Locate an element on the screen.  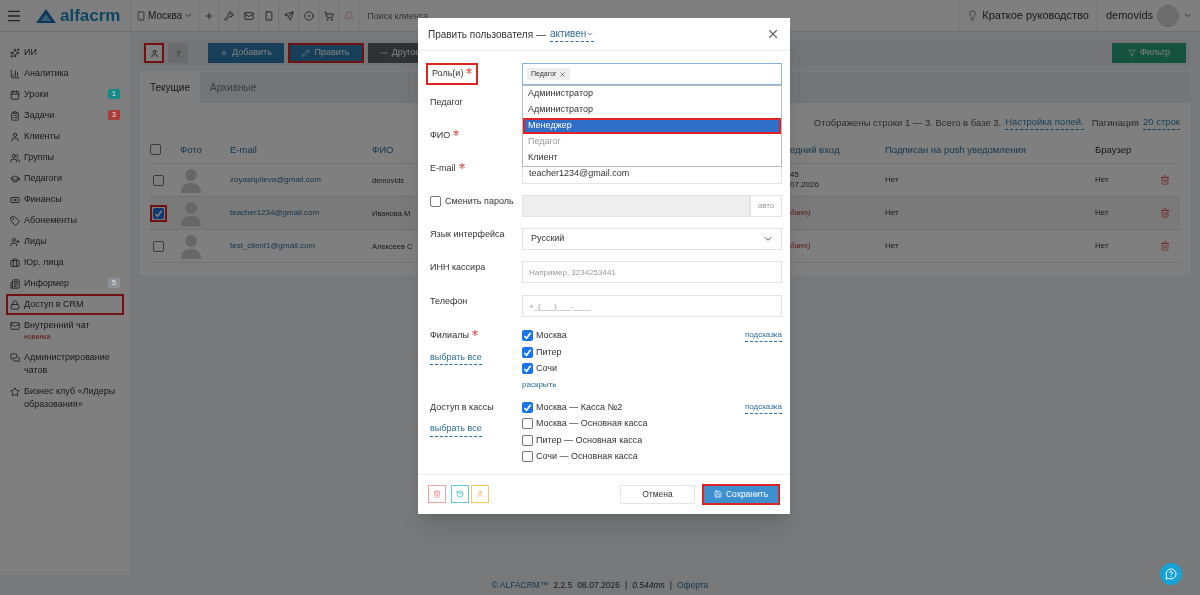
history-button is located at coordinates (460, 494).